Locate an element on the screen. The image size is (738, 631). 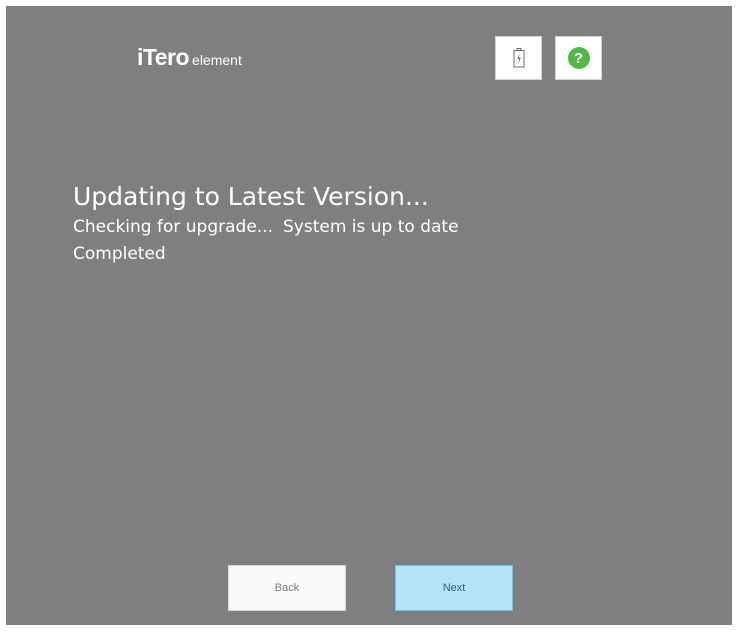
logo-product: element is located at coordinates (217, 60).